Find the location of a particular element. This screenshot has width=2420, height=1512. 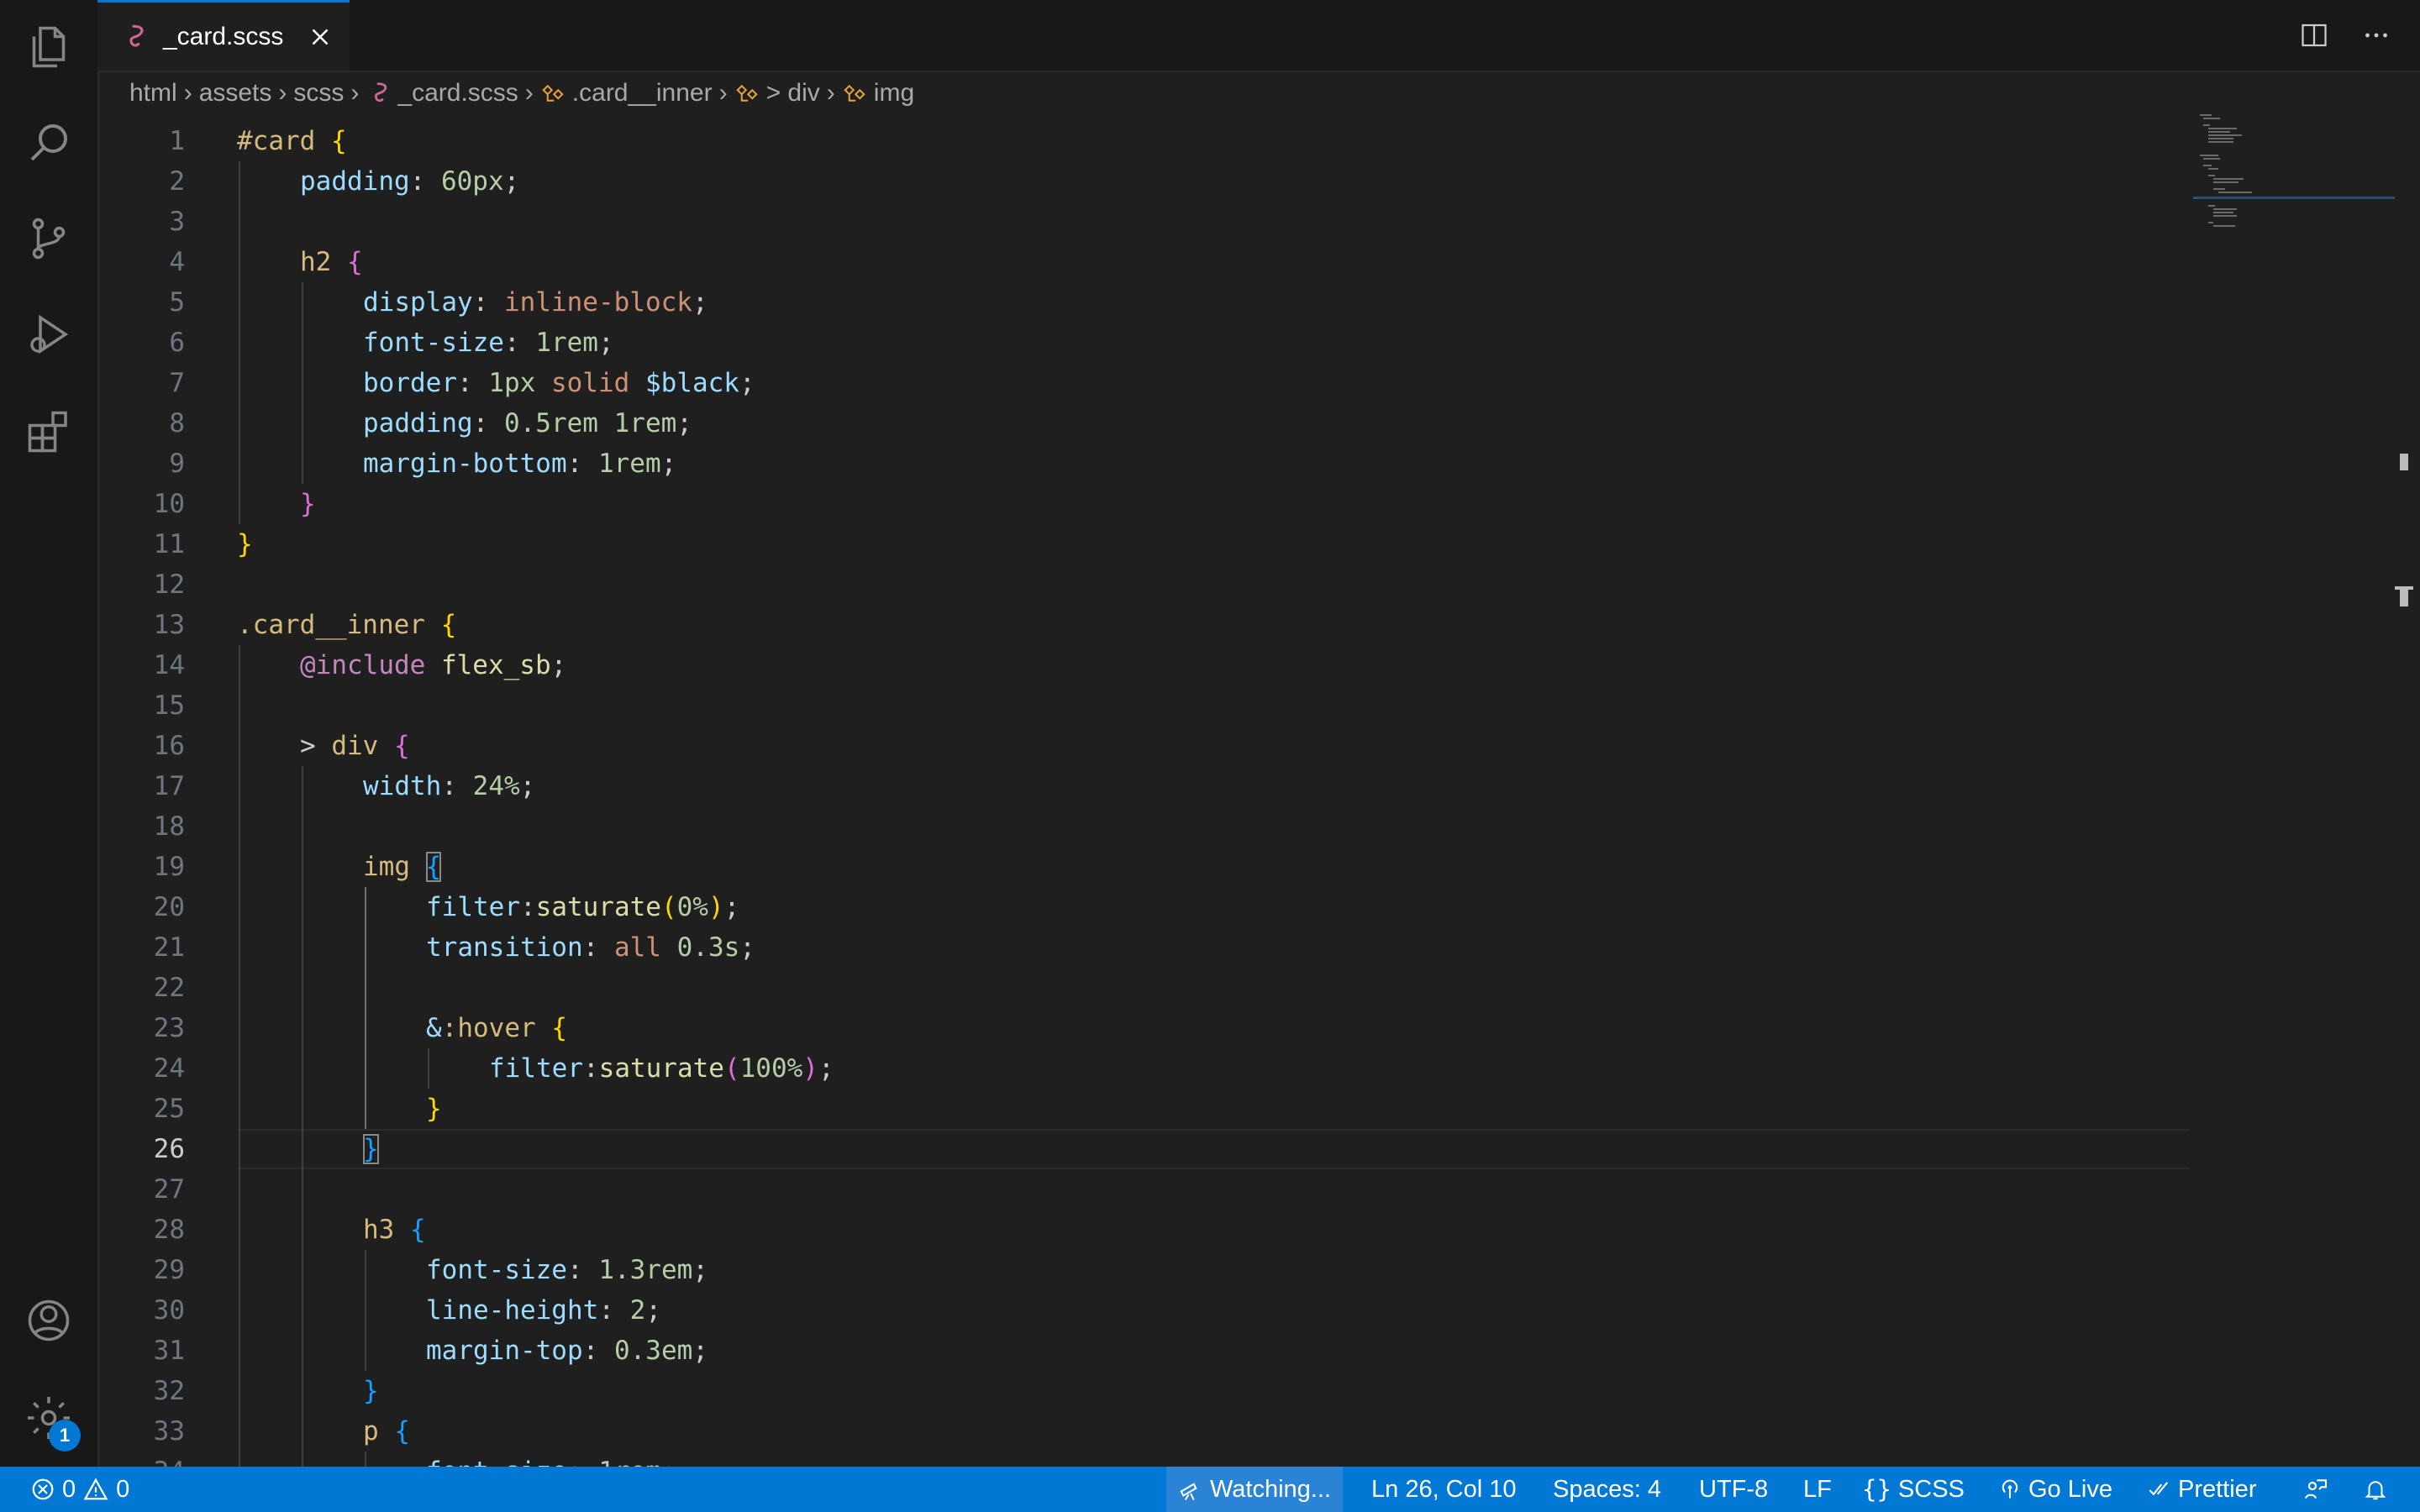

close-icon is located at coordinates (320, 37).